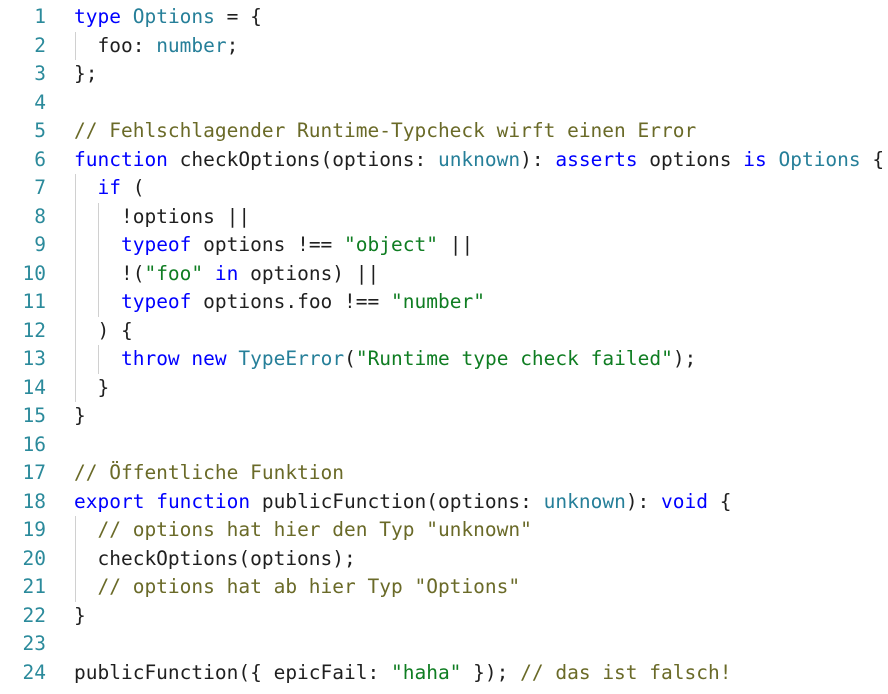 This screenshot has width=888, height=694. I want to click on code-token: ) {, so click(103, 330).